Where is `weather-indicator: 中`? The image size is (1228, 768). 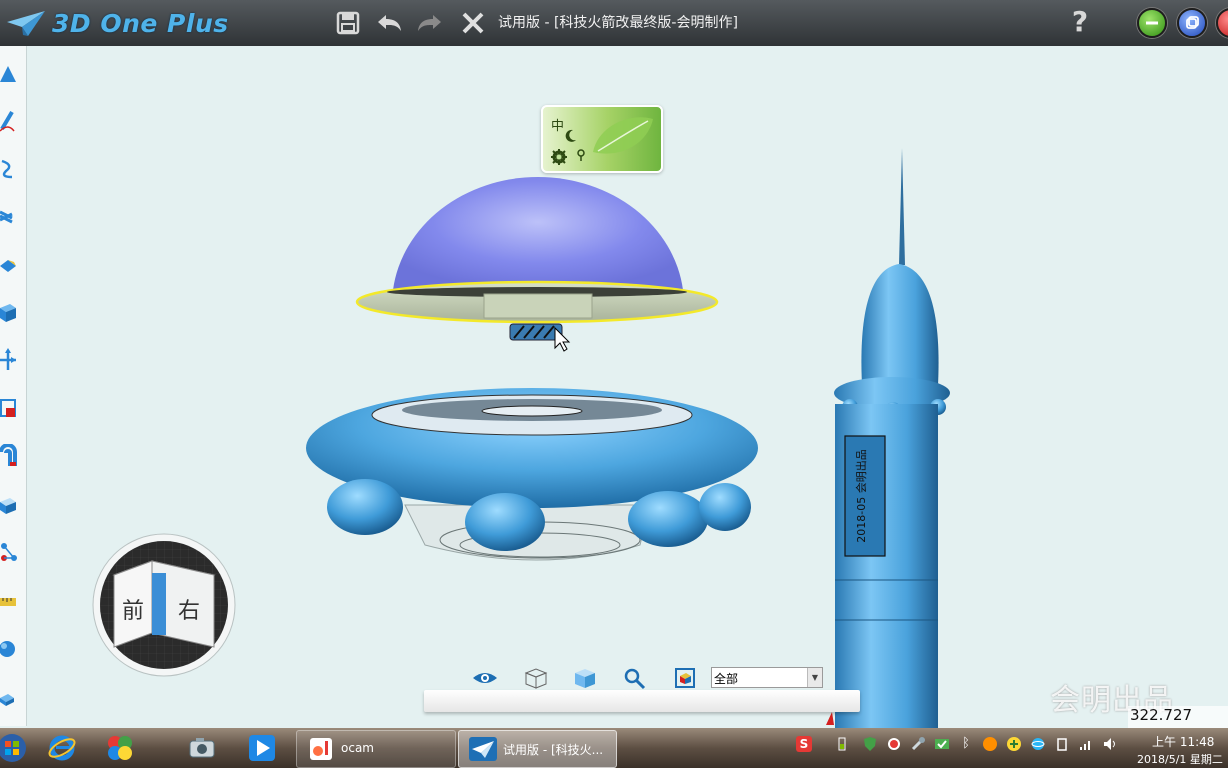
weather-indicator: 中 is located at coordinates (558, 126).